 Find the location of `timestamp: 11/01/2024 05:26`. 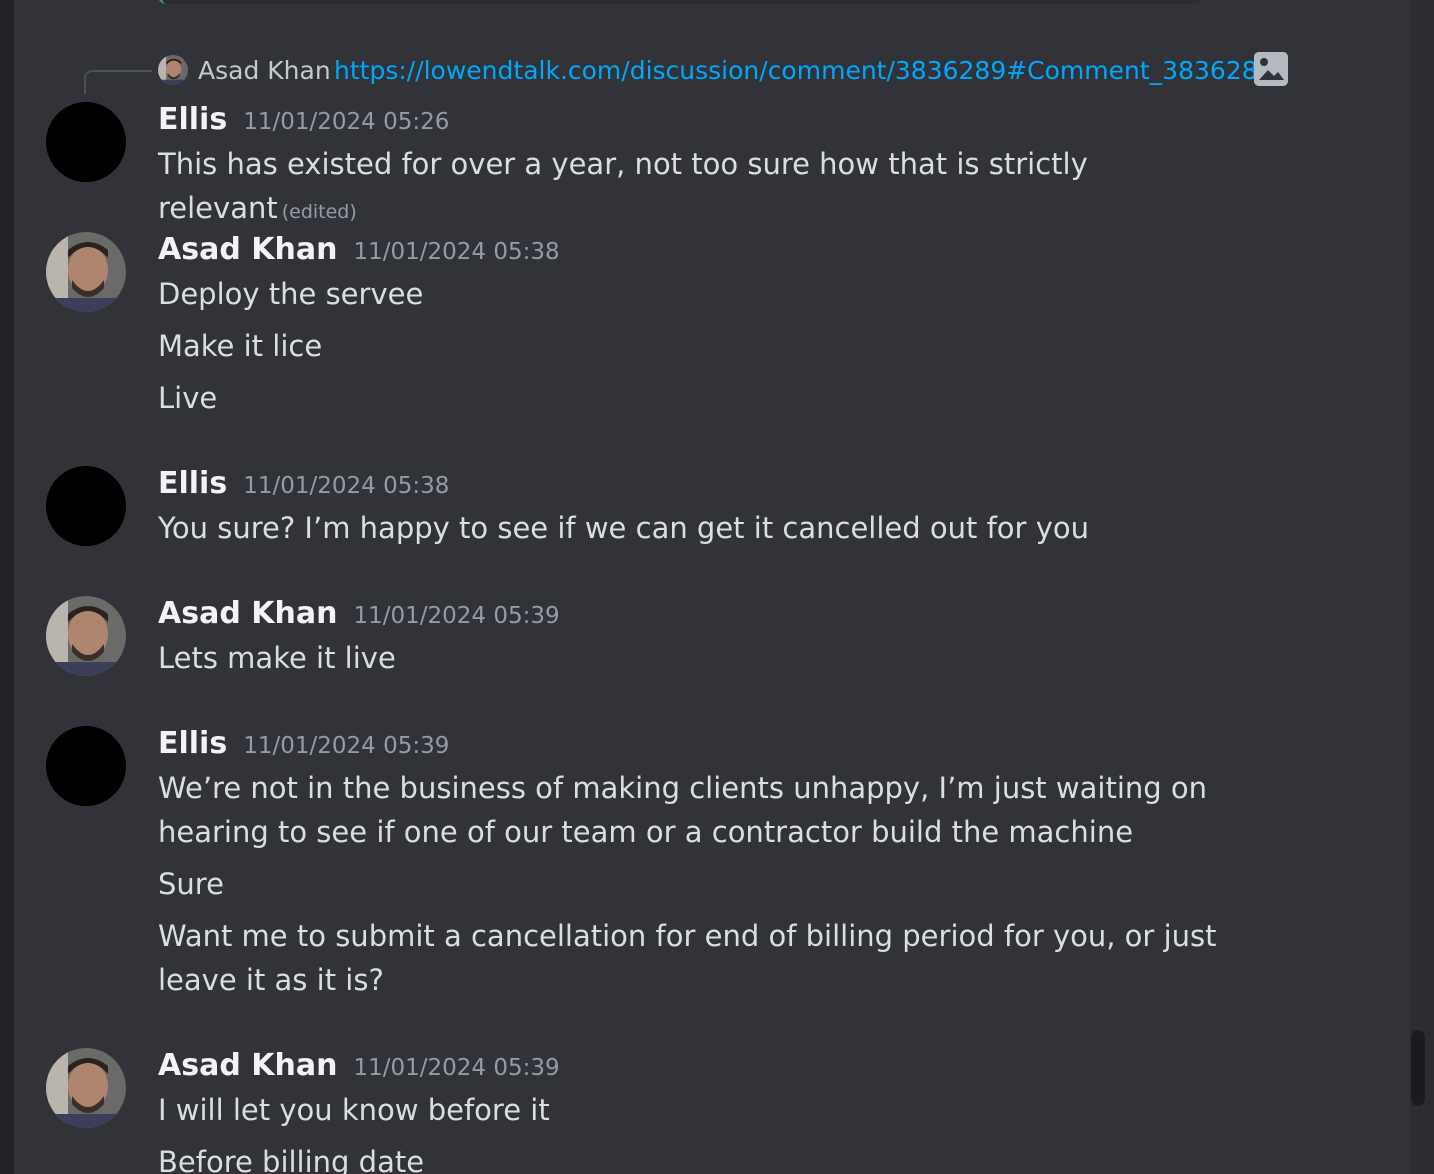

timestamp: 11/01/2024 05:26 is located at coordinates (346, 122).